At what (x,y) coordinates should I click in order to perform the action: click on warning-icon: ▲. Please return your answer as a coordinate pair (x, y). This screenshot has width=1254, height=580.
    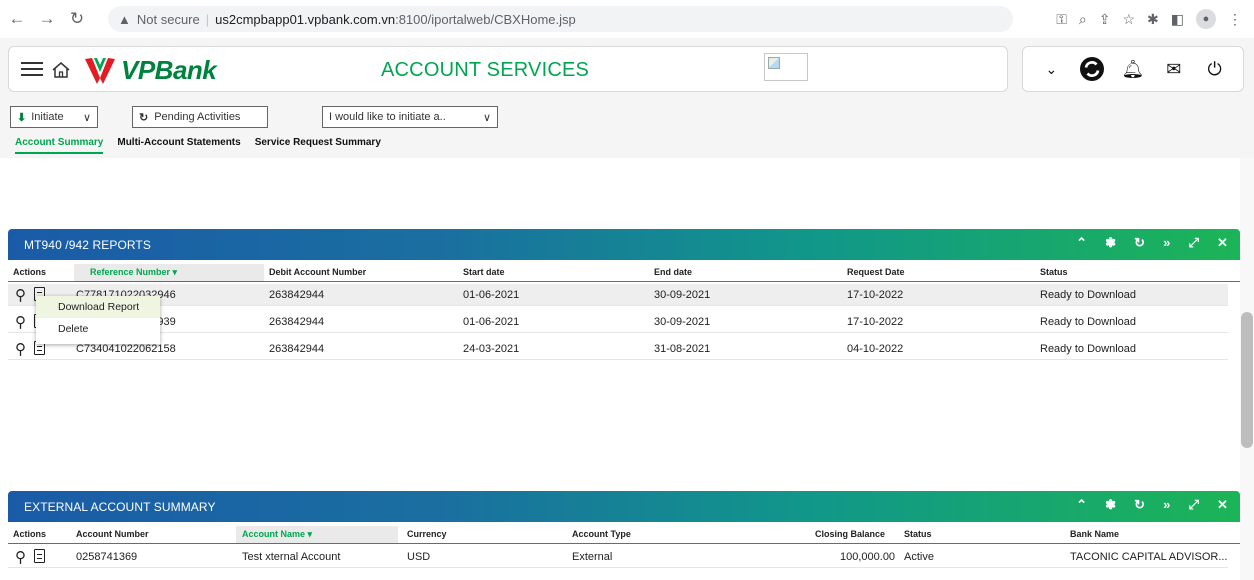
    Looking at the image, I should click on (124, 19).